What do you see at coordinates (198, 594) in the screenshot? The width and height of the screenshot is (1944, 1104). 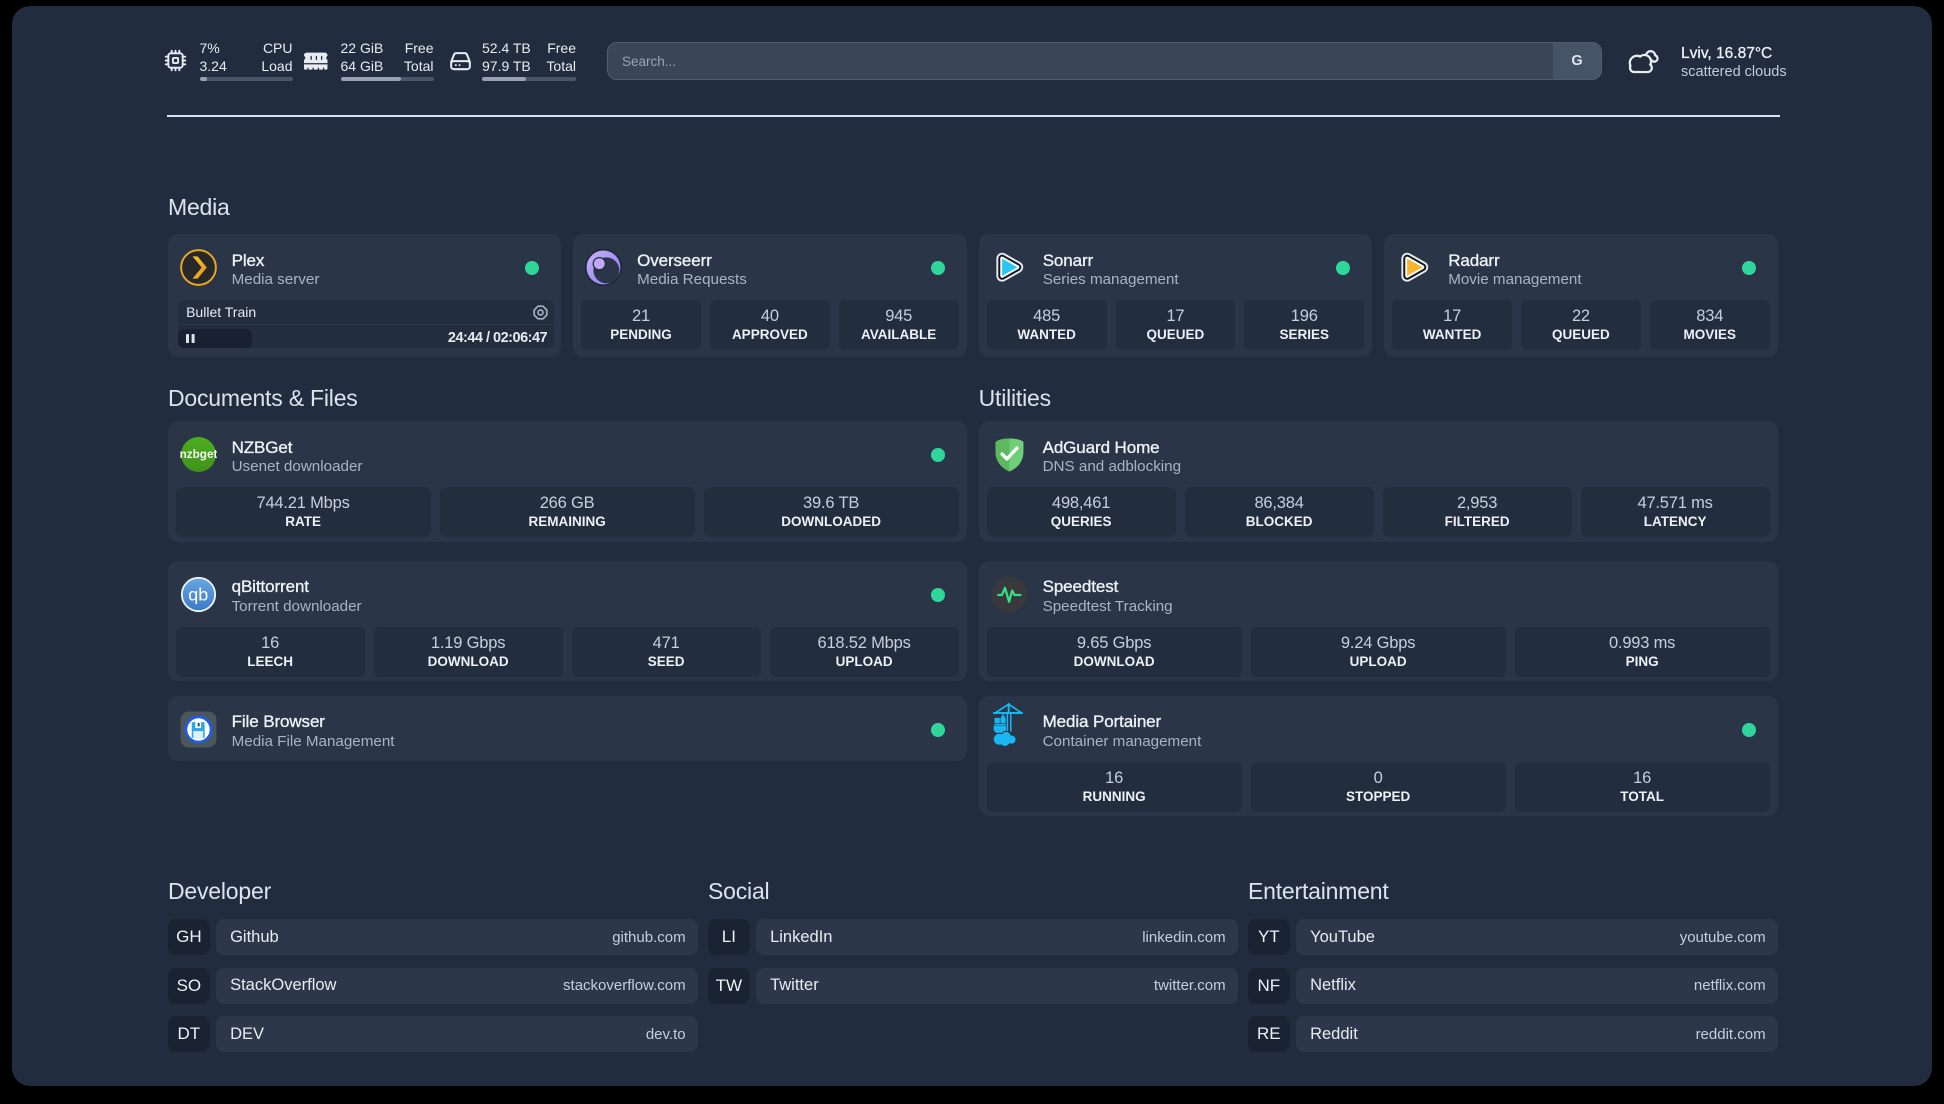 I see `svg-text: qb` at bounding box center [198, 594].